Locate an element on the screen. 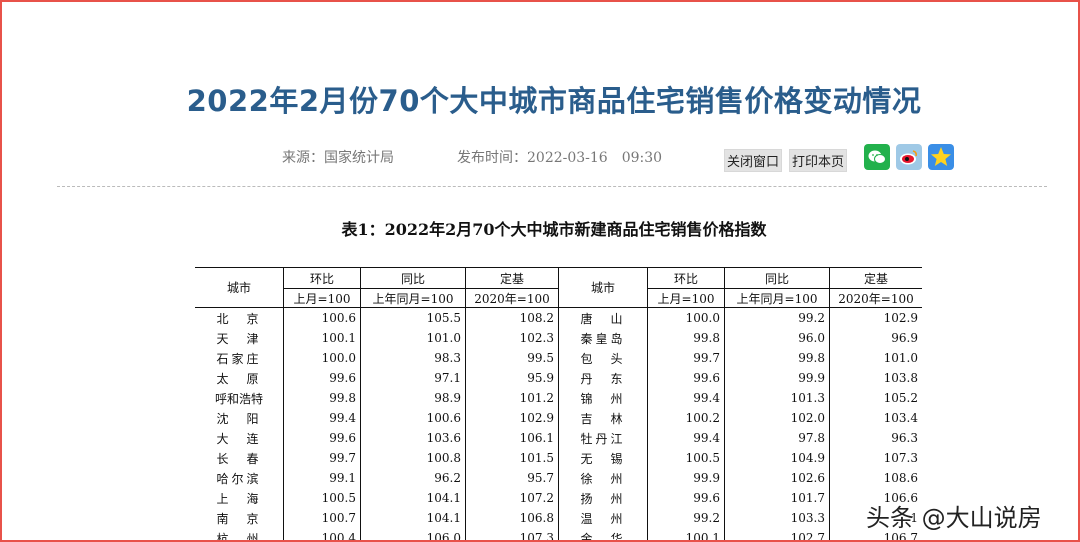  mom-left: 100.4 is located at coordinates (322, 534).